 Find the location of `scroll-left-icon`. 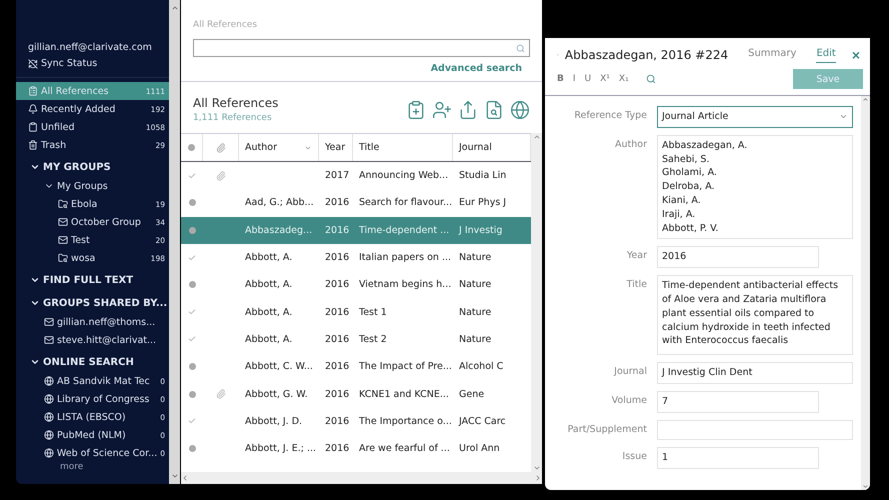

scroll-left-icon is located at coordinates (185, 478).